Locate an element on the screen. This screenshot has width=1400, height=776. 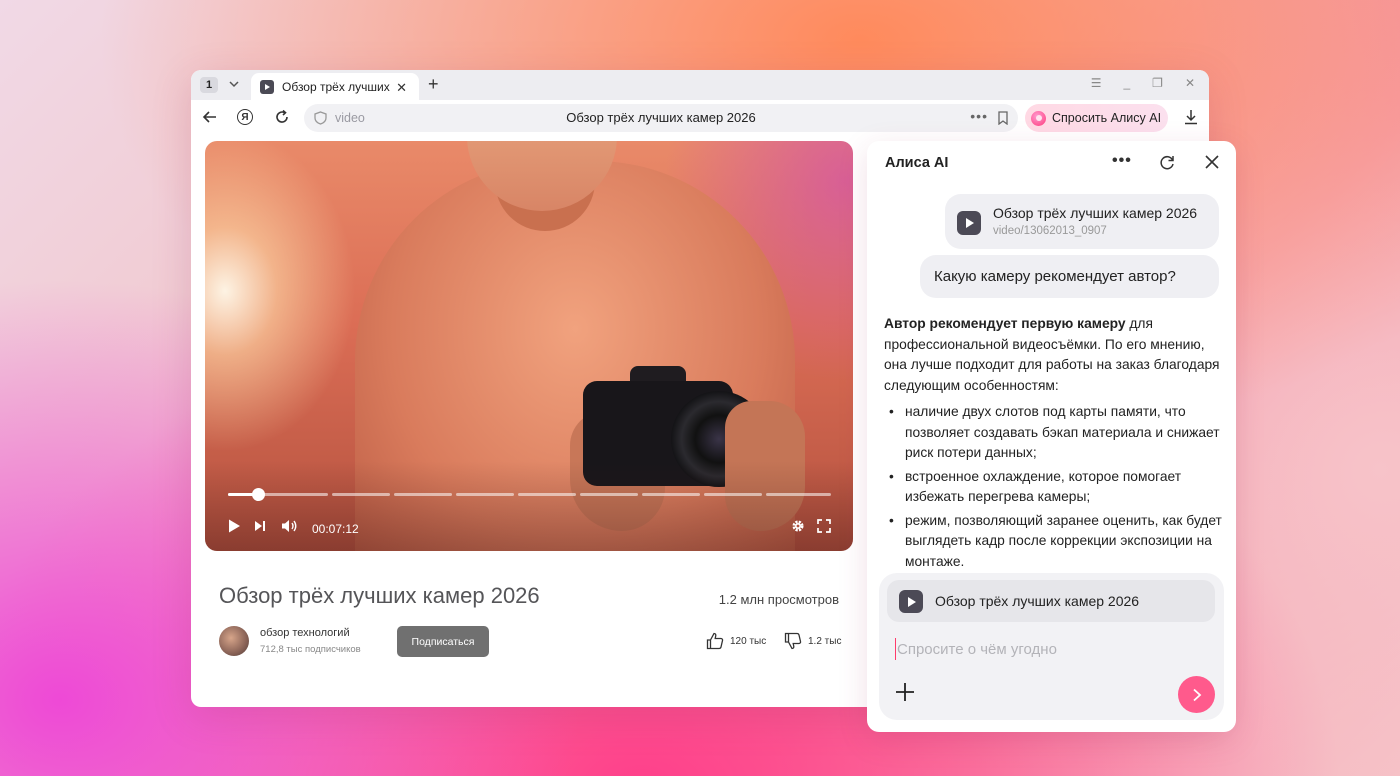
like-button: 120 тыс is located at coordinates (736, 641).